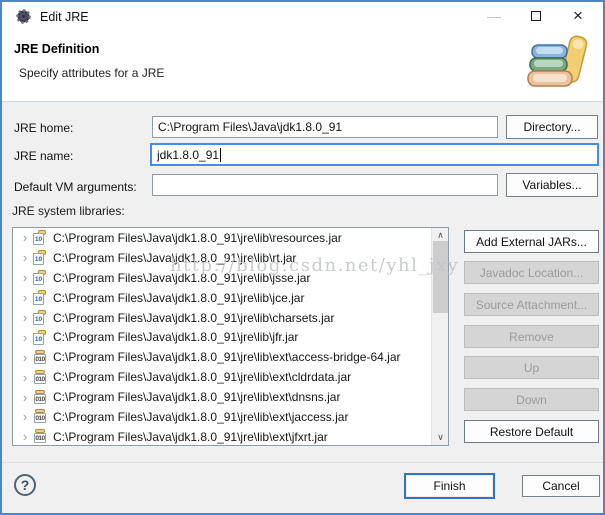 The image size is (605, 515). Describe the element at coordinates (188, 154) in the screenshot. I see `jre-name-value: jdk1.8.0_91` at that location.